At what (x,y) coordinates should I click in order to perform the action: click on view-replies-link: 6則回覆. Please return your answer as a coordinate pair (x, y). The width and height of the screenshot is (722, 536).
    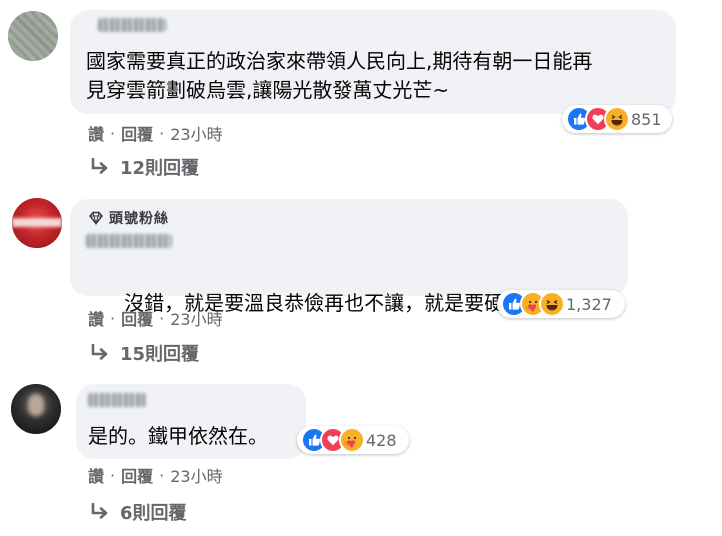
    Looking at the image, I should click on (138, 512).